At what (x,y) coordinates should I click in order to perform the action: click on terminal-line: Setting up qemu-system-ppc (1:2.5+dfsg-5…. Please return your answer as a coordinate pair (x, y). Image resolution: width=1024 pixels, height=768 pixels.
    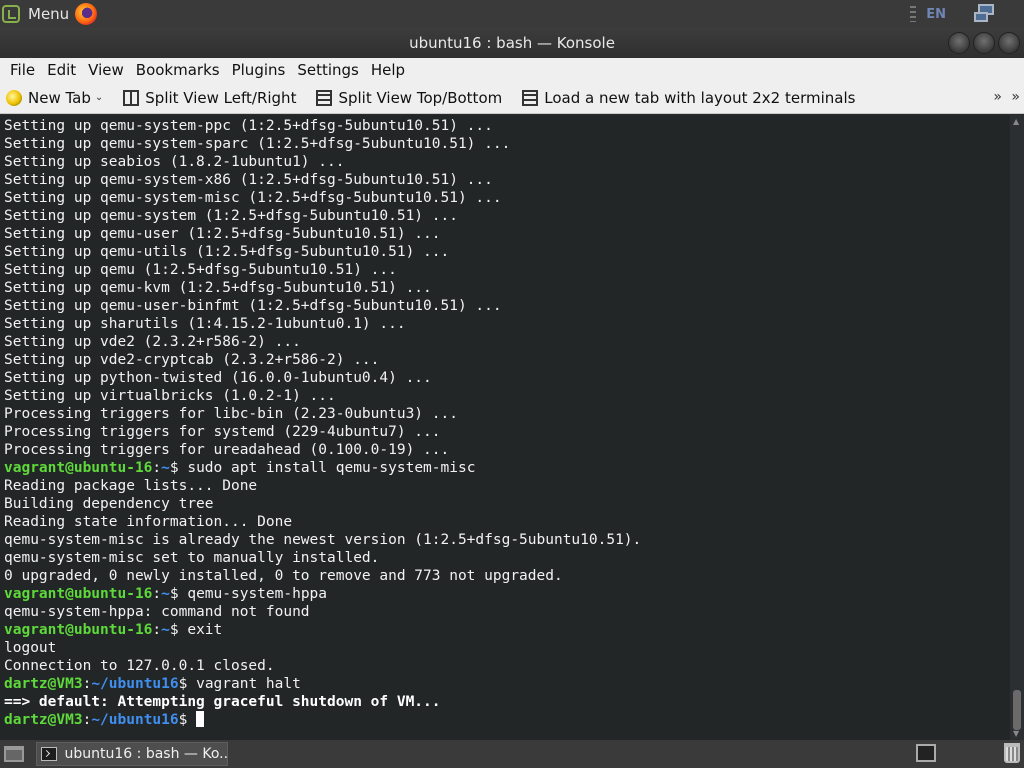
    Looking at the image, I should click on (507, 126).